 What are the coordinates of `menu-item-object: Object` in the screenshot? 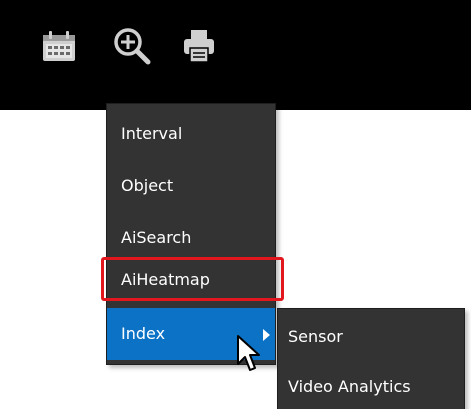 It's located at (191, 186).